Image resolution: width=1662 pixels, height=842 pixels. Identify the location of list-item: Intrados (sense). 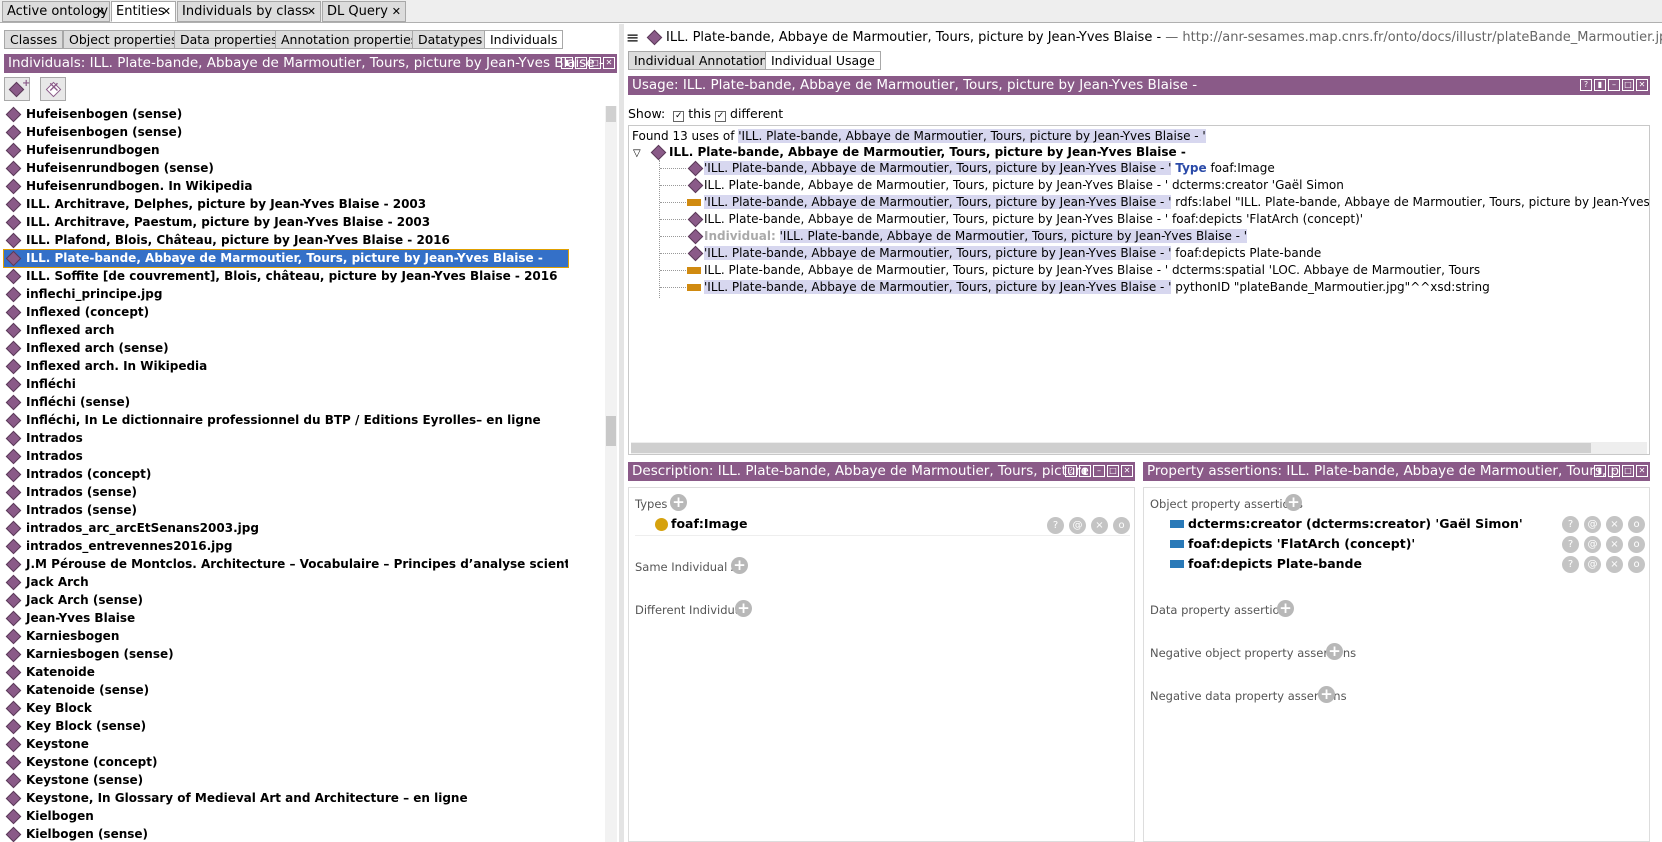
(286, 510).